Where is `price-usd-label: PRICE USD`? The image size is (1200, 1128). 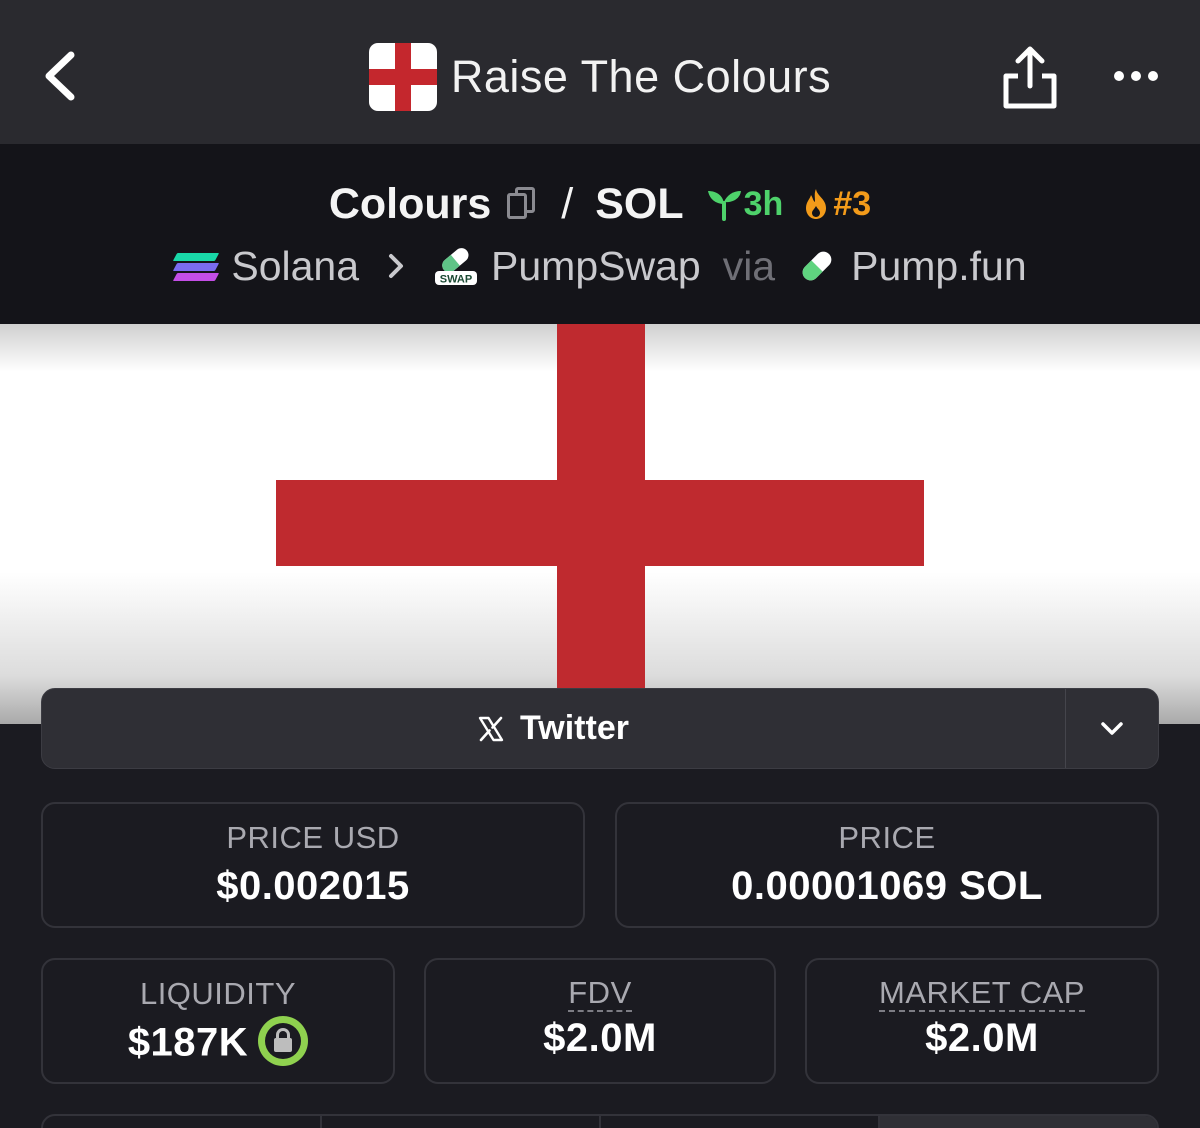
price-usd-label: PRICE USD is located at coordinates (313, 837).